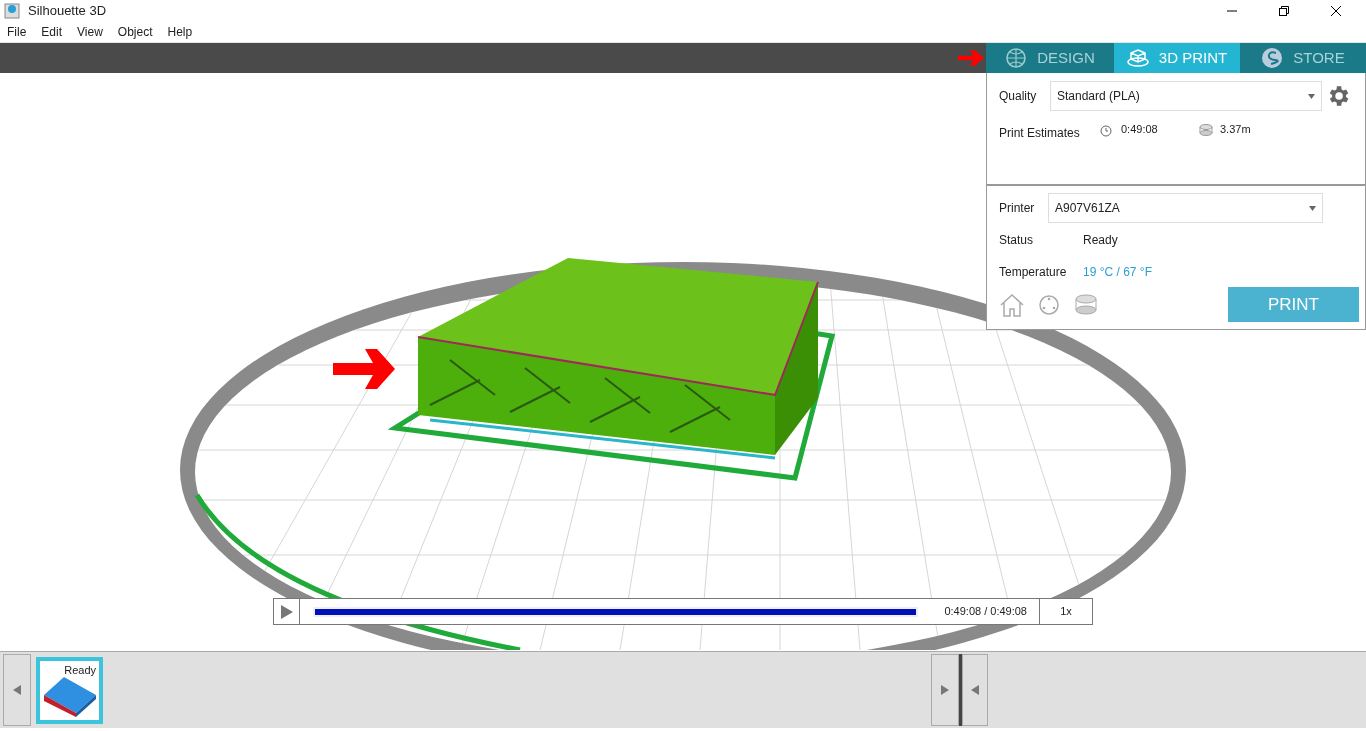  What do you see at coordinates (52, 32) in the screenshot?
I see `menu-item: Edit` at bounding box center [52, 32].